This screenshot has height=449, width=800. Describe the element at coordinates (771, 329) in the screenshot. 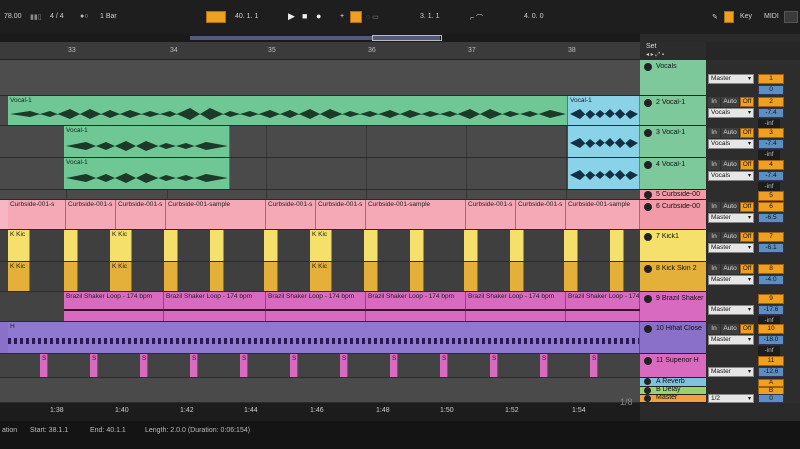

I see `track-number: 10` at that location.